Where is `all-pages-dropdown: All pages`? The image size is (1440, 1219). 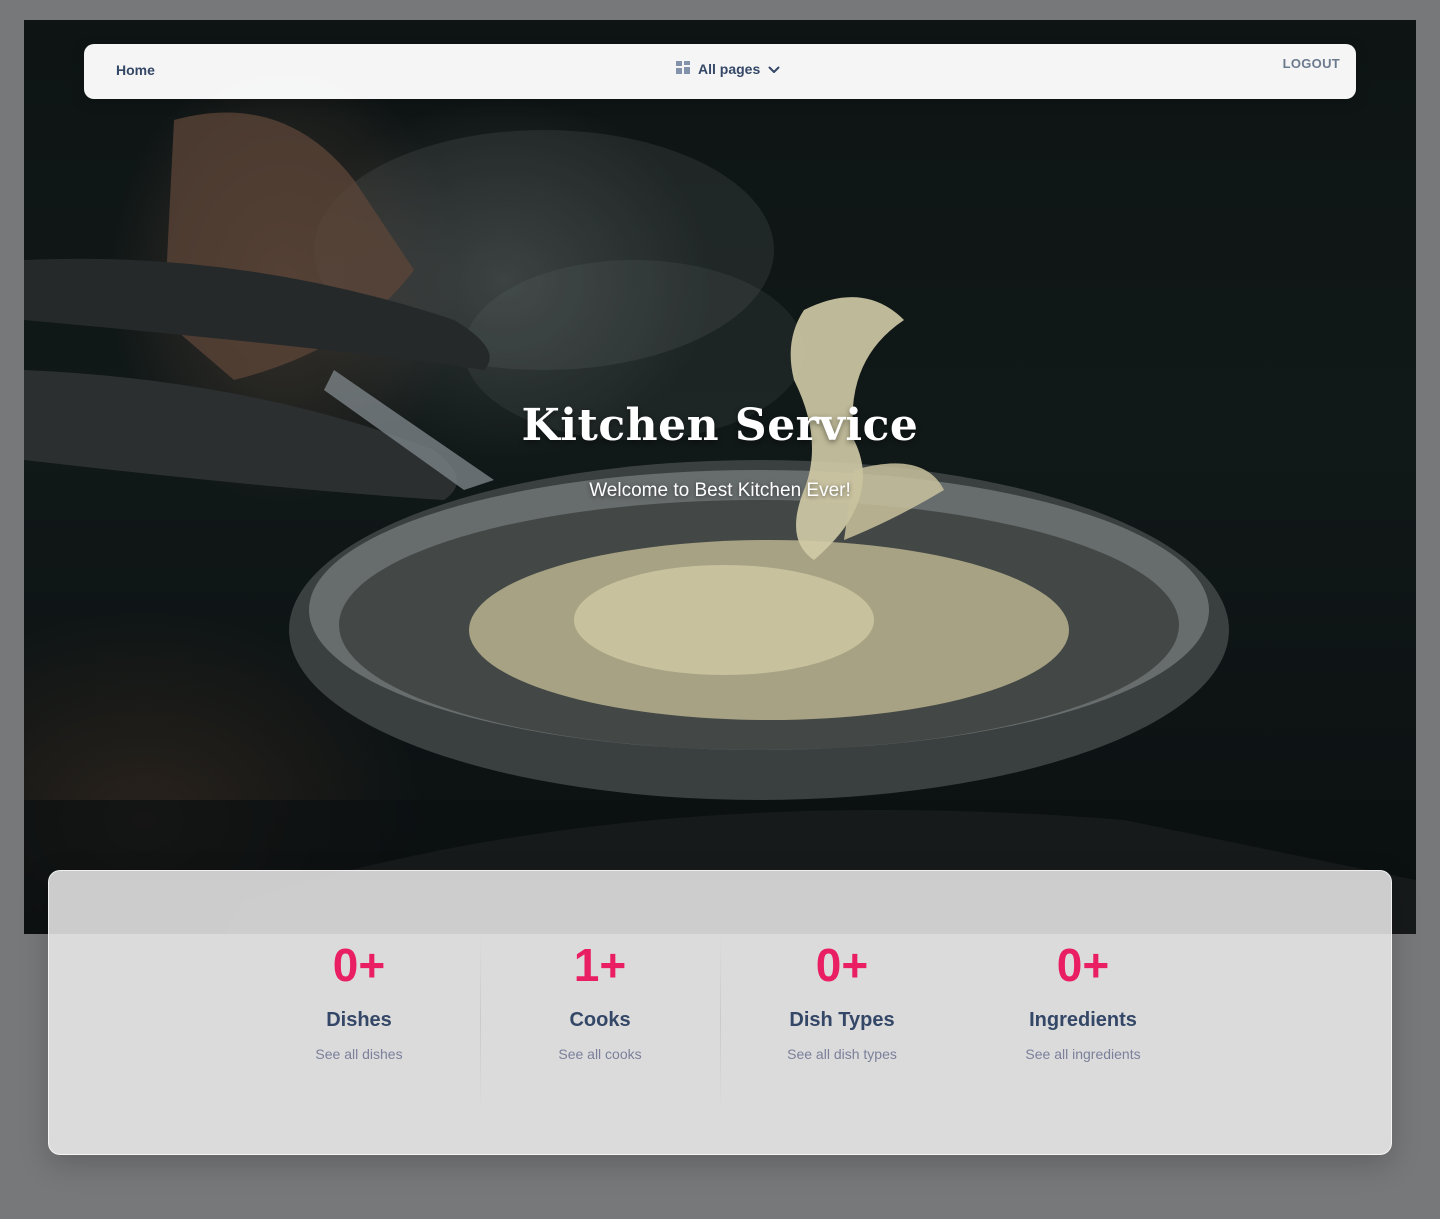
all-pages-dropdown: All pages is located at coordinates (728, 69).